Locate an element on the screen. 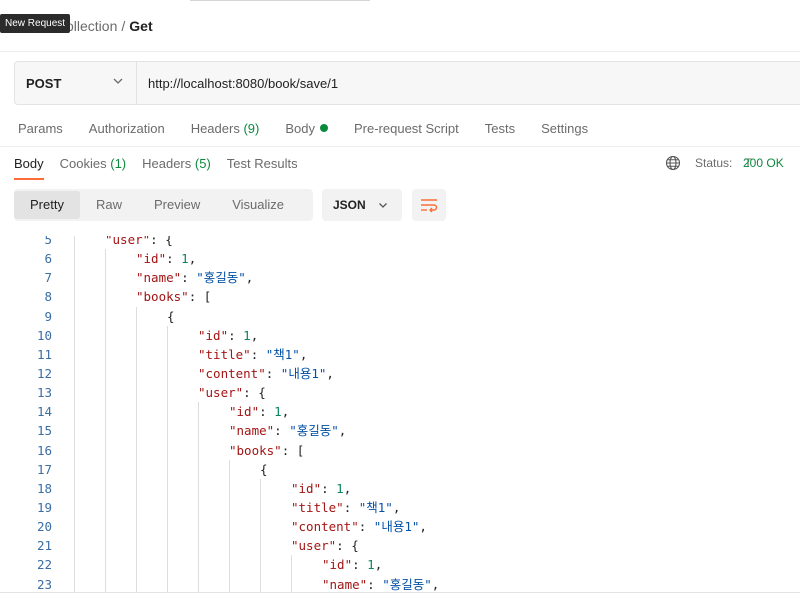 The height and width of the screenshot is (609, 800). view-raw-button: Raw is located at coordinates (109, 205).